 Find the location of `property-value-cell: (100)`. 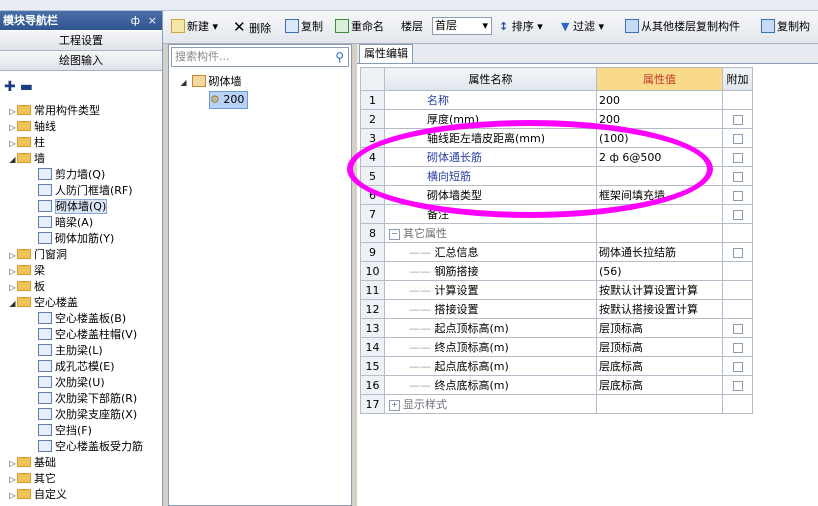

property-value-cell: (100) is located at coordinates (659, 138).